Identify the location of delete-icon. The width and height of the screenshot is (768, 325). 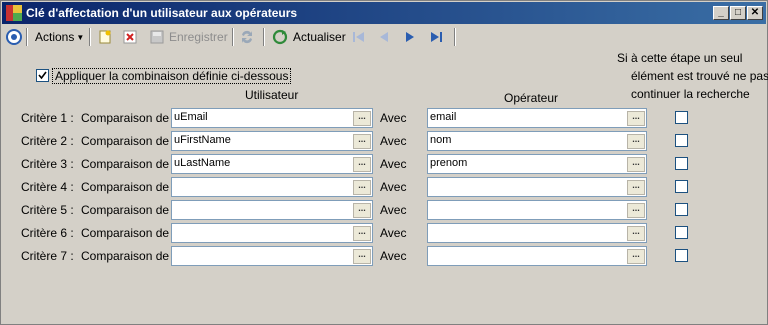
(130, 37).